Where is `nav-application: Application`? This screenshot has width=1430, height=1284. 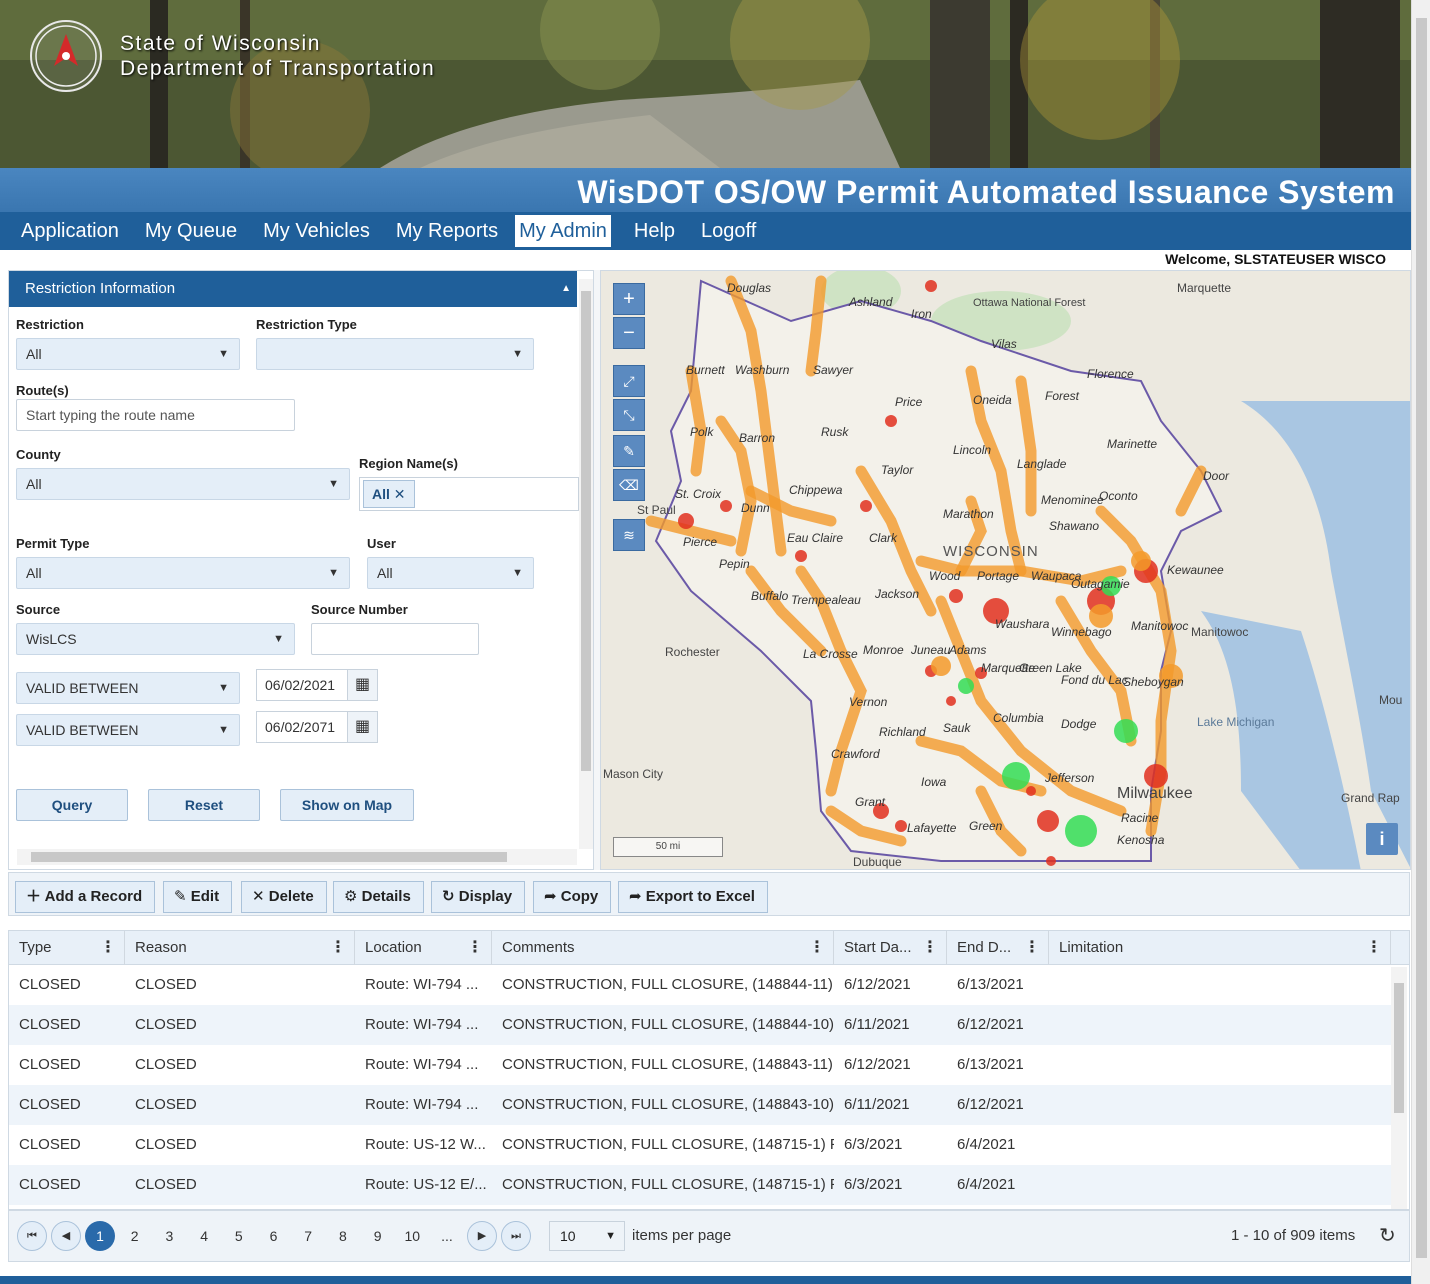
nav-application: Application is located at coordinates (70, 231).